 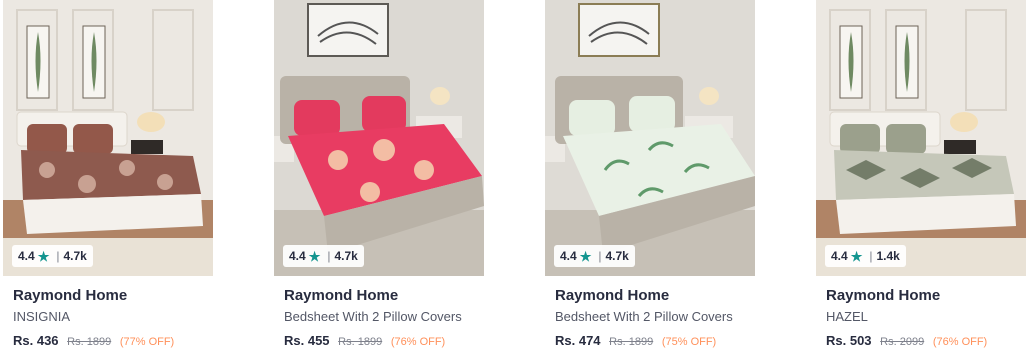 I want to click on price-mrp: Rs. 2099, so click(x=902, y=342).